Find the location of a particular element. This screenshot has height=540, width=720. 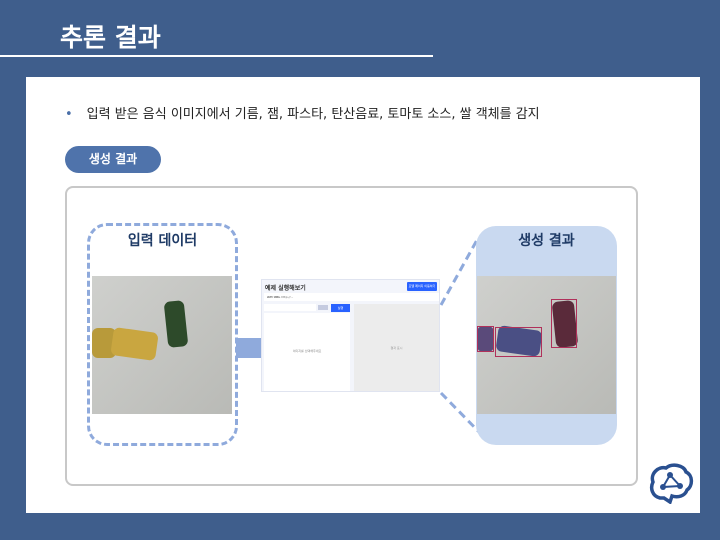

brain-logo-icon is located at coordinates (671, 483).